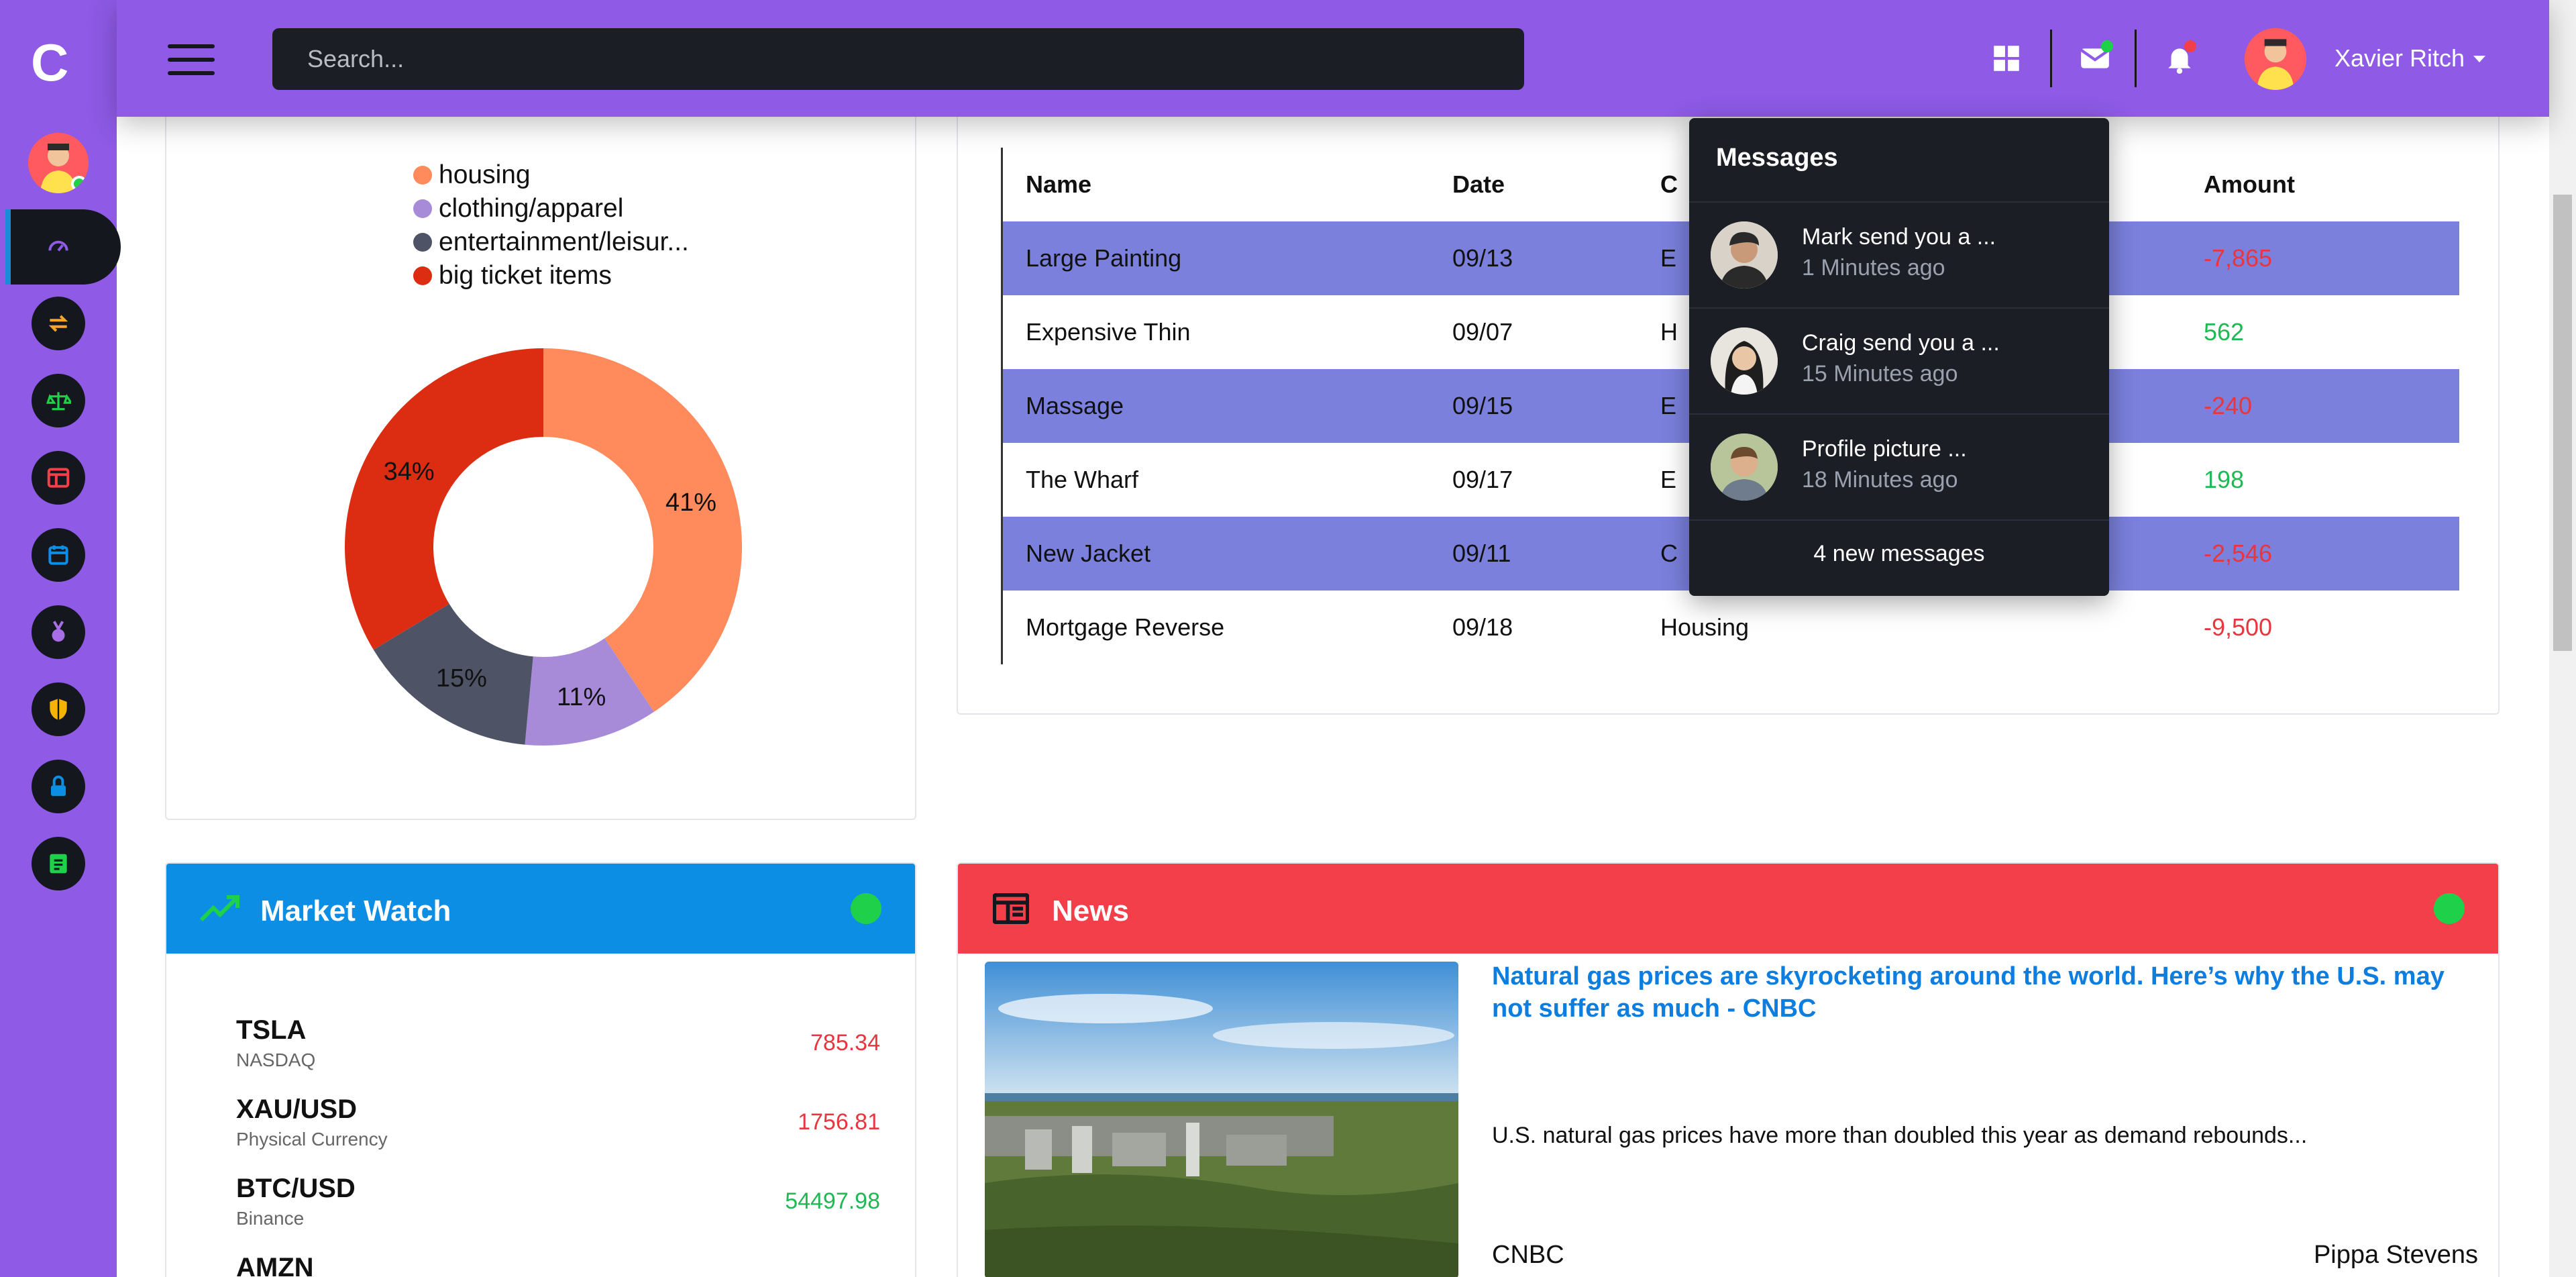 This screenshot has height=1277, width=2576. What do you see at coordinates (2479, 59) in the screenshot?
I see `chevron-down-icon` at bounding box center [2479, 59].